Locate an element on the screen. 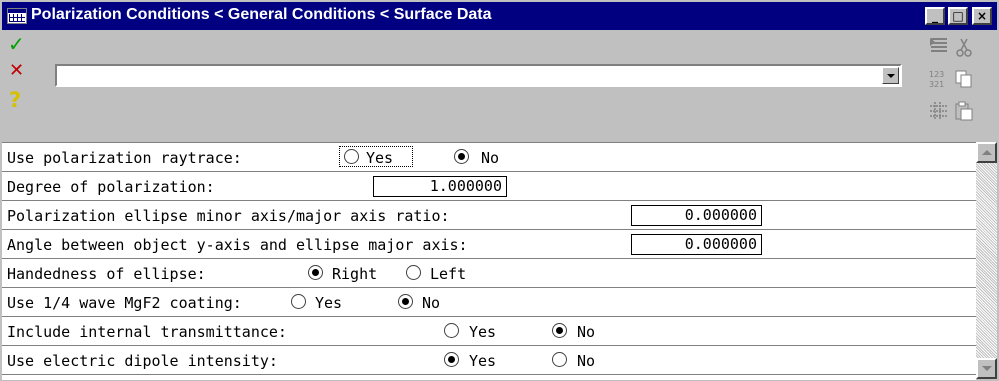  close-icon: × is located at coordinates (982, 16).